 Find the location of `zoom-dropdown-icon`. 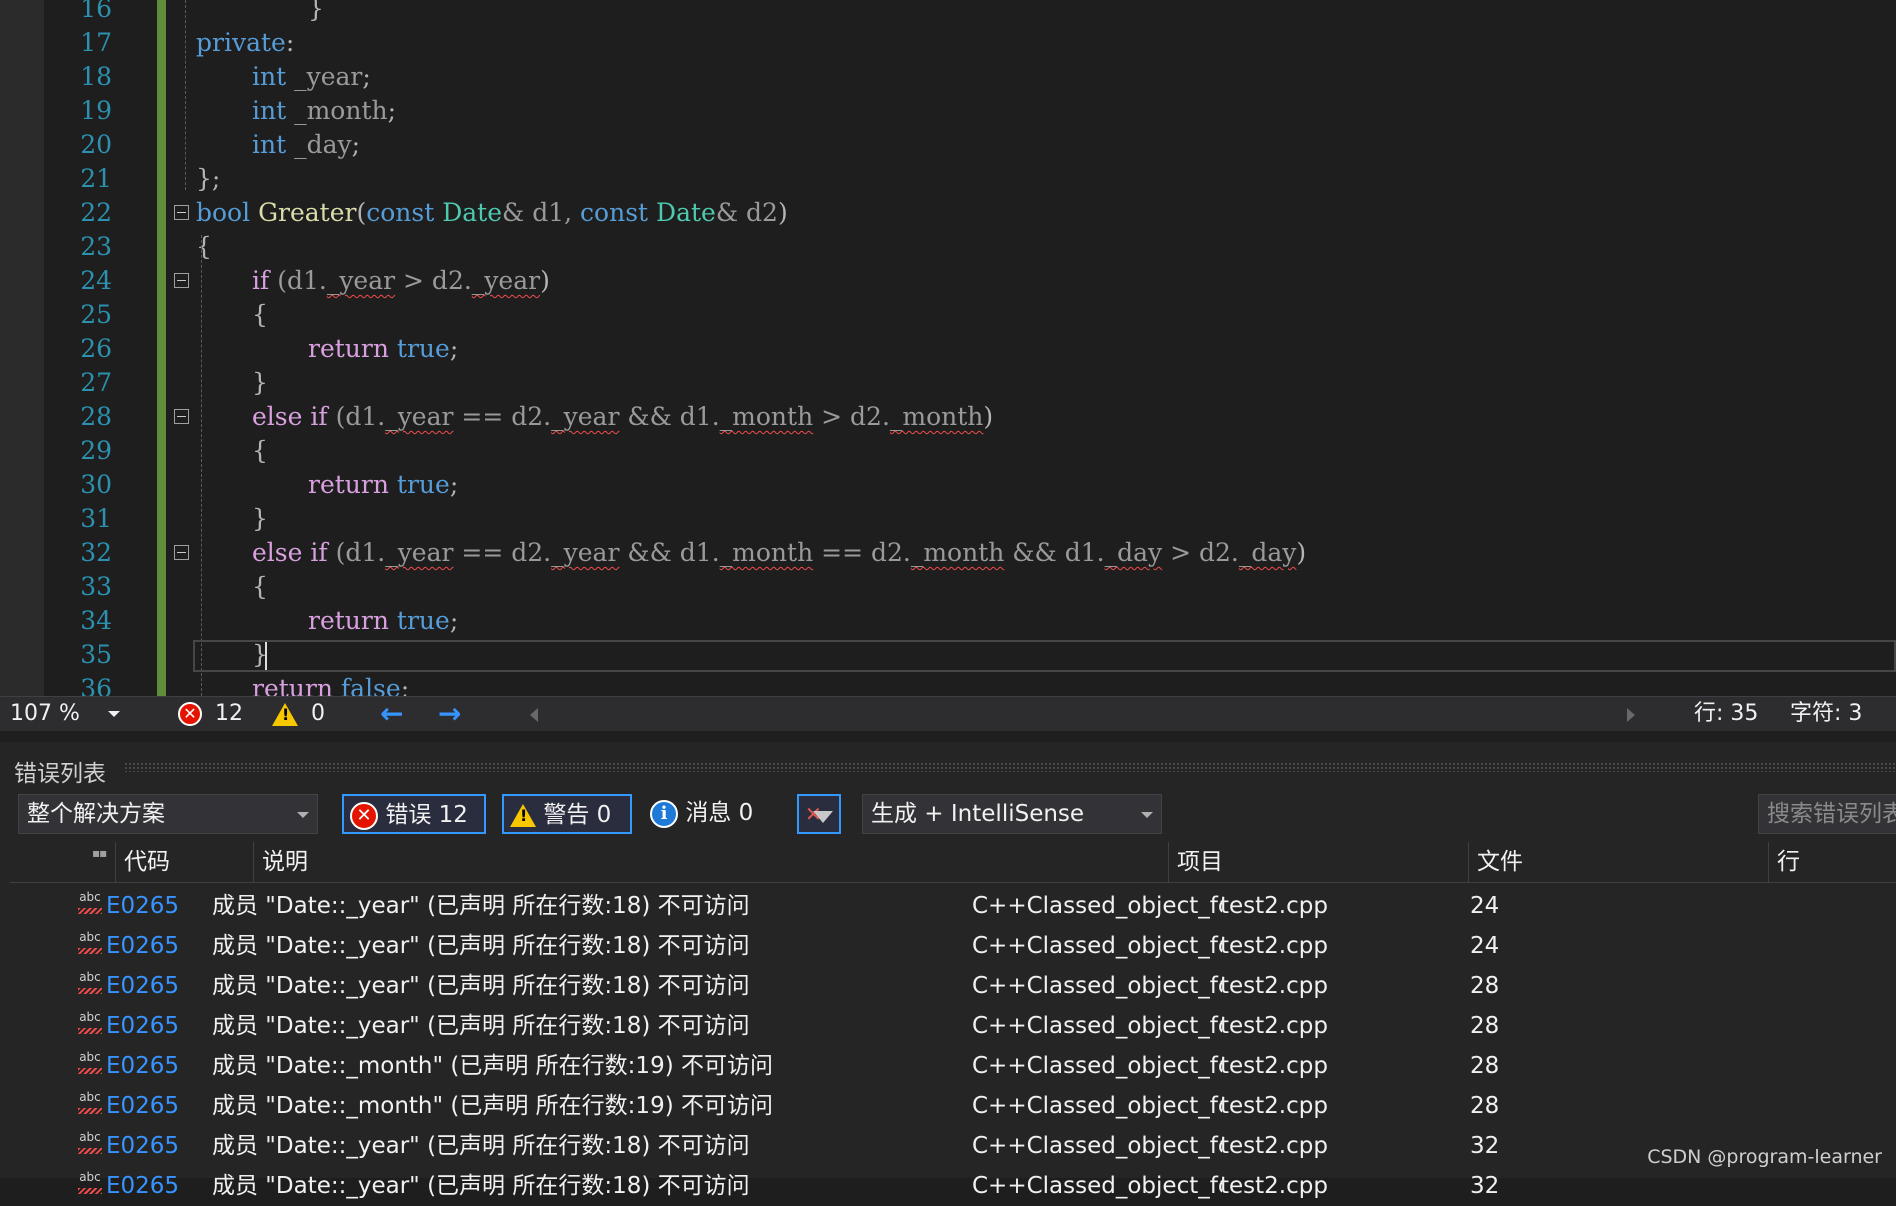

zoom-dropdown-icon is located at coordinates (114, 714).